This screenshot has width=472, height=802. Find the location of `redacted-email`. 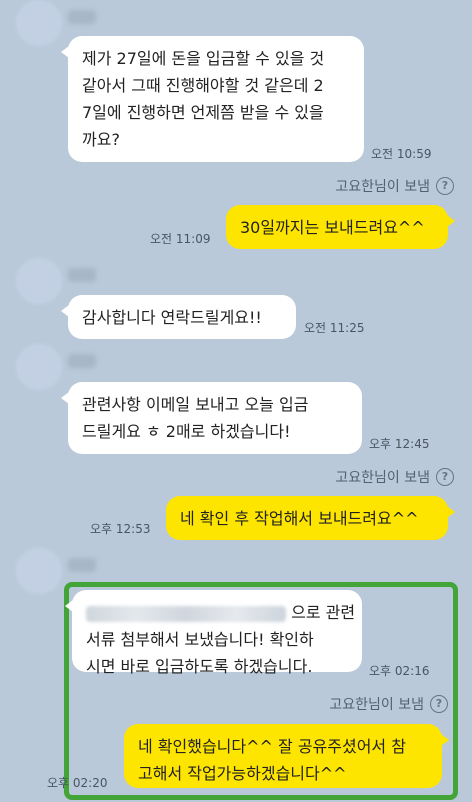

redacted-email is located at coordinates (186, 613).